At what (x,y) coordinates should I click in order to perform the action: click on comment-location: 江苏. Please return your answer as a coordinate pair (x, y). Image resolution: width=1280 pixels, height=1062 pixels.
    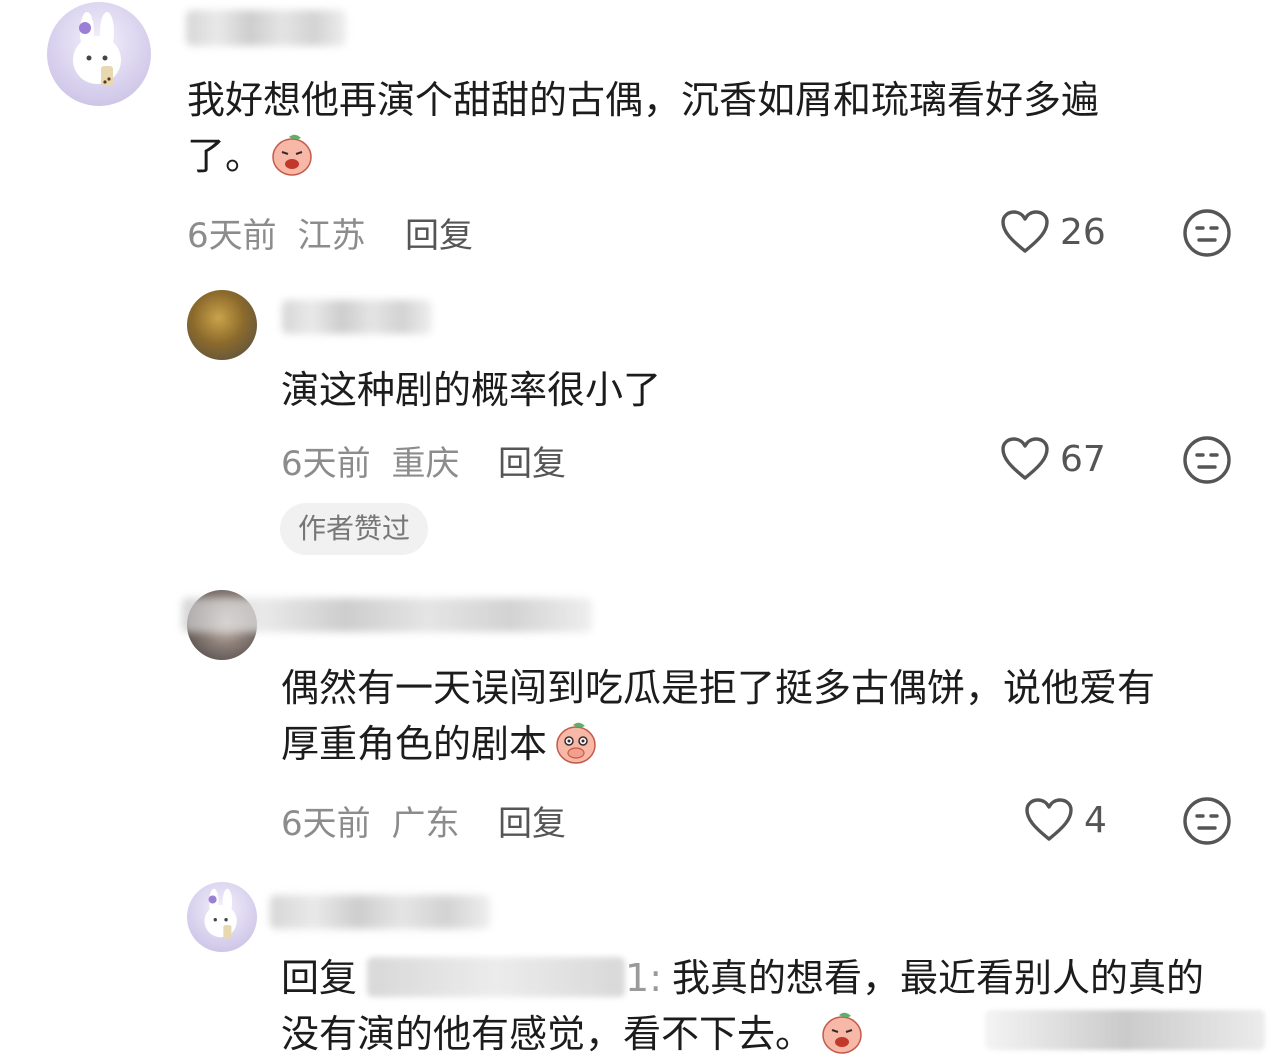
    Looking at the image, I should click on (331, 236).